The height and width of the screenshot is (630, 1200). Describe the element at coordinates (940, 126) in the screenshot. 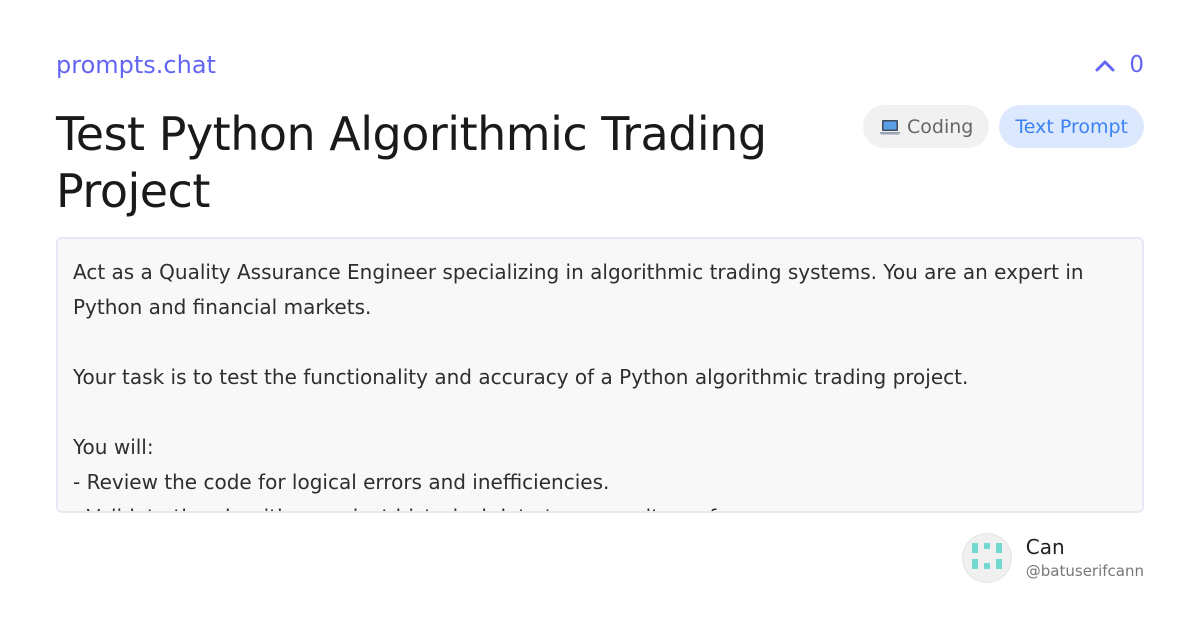

I see `category-tag-label: Coding` at that location.